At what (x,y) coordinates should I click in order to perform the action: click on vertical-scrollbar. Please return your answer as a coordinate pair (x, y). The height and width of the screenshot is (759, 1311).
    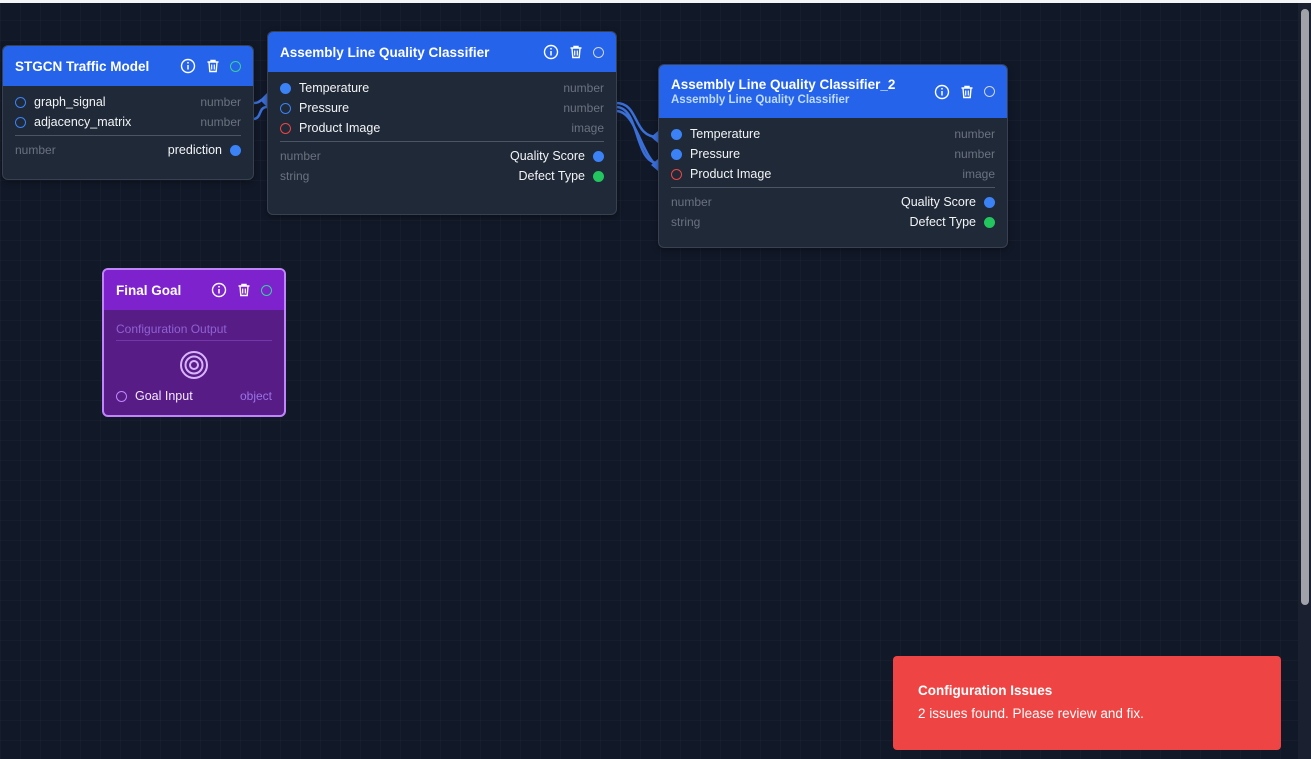
    Looking at the image, I should click on (1304, 381).